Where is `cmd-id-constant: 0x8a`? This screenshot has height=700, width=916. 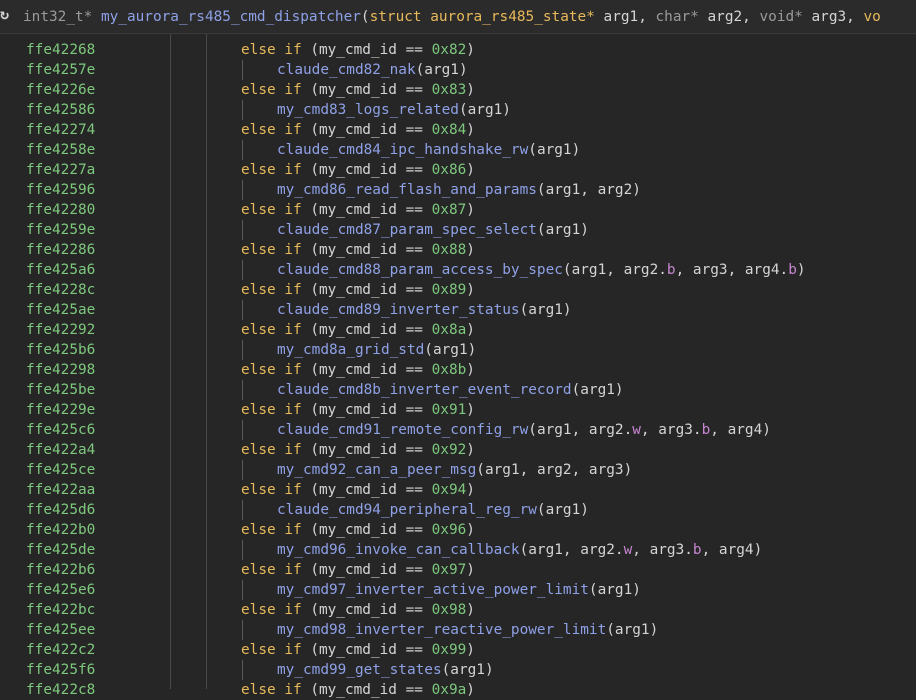
cmd-id-constant: 0x8a is located at coordinates (449, 330).